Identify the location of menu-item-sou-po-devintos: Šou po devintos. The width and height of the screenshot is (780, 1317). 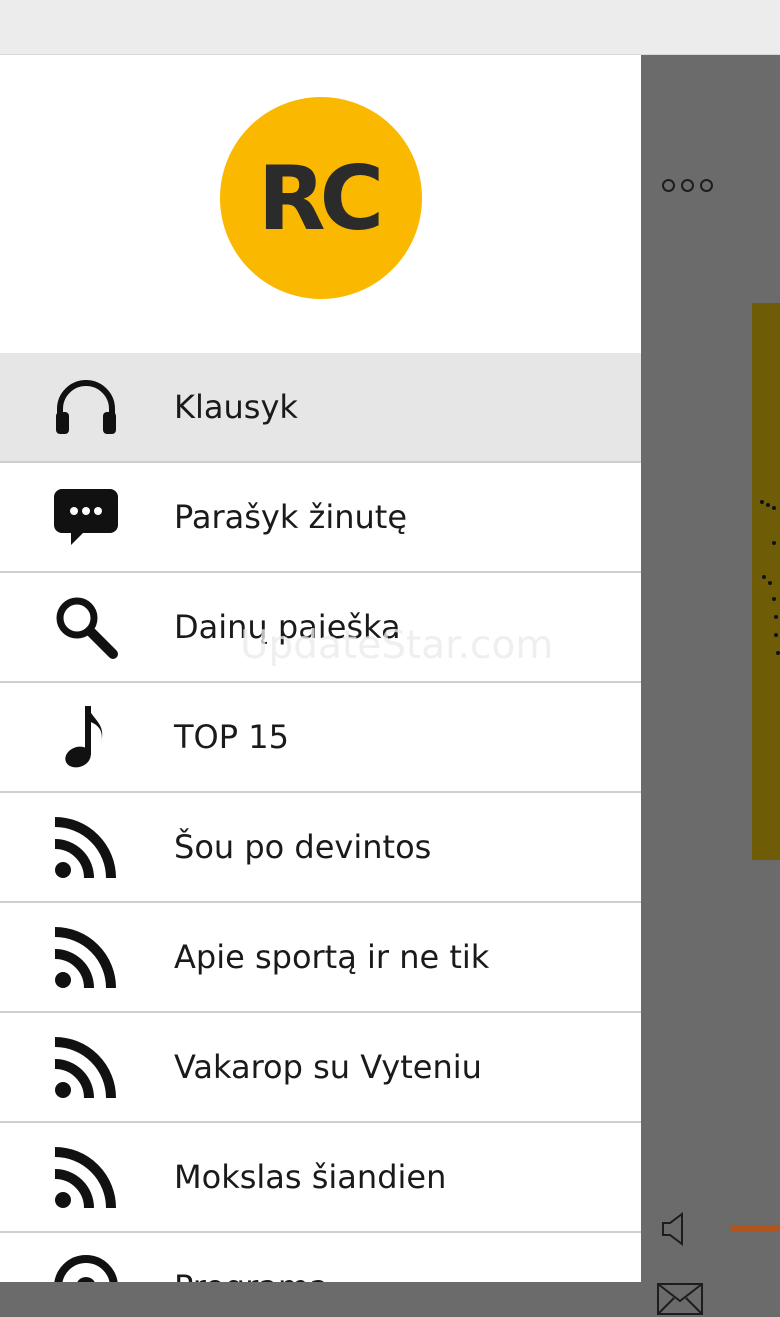
(320, 848).